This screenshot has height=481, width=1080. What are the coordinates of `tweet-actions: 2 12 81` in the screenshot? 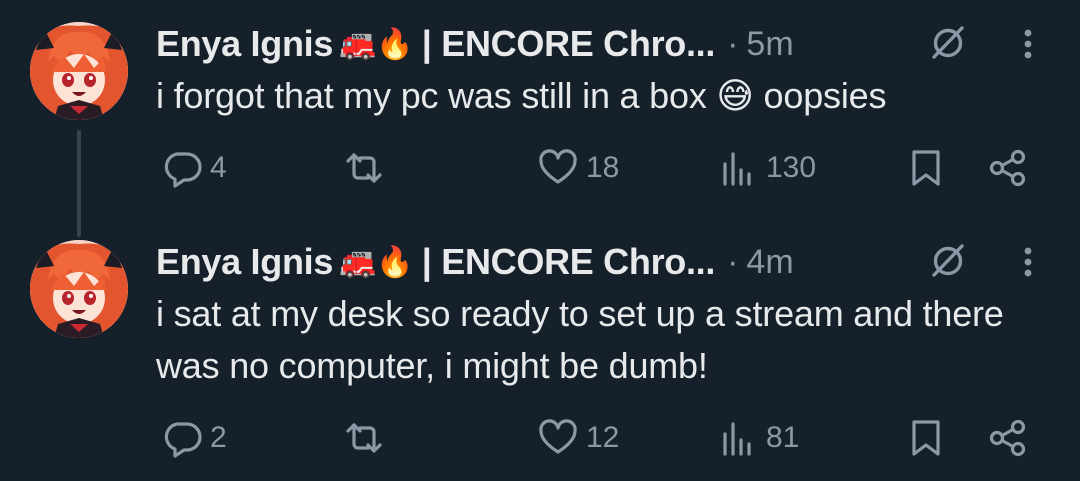 It's located at (596, 438).